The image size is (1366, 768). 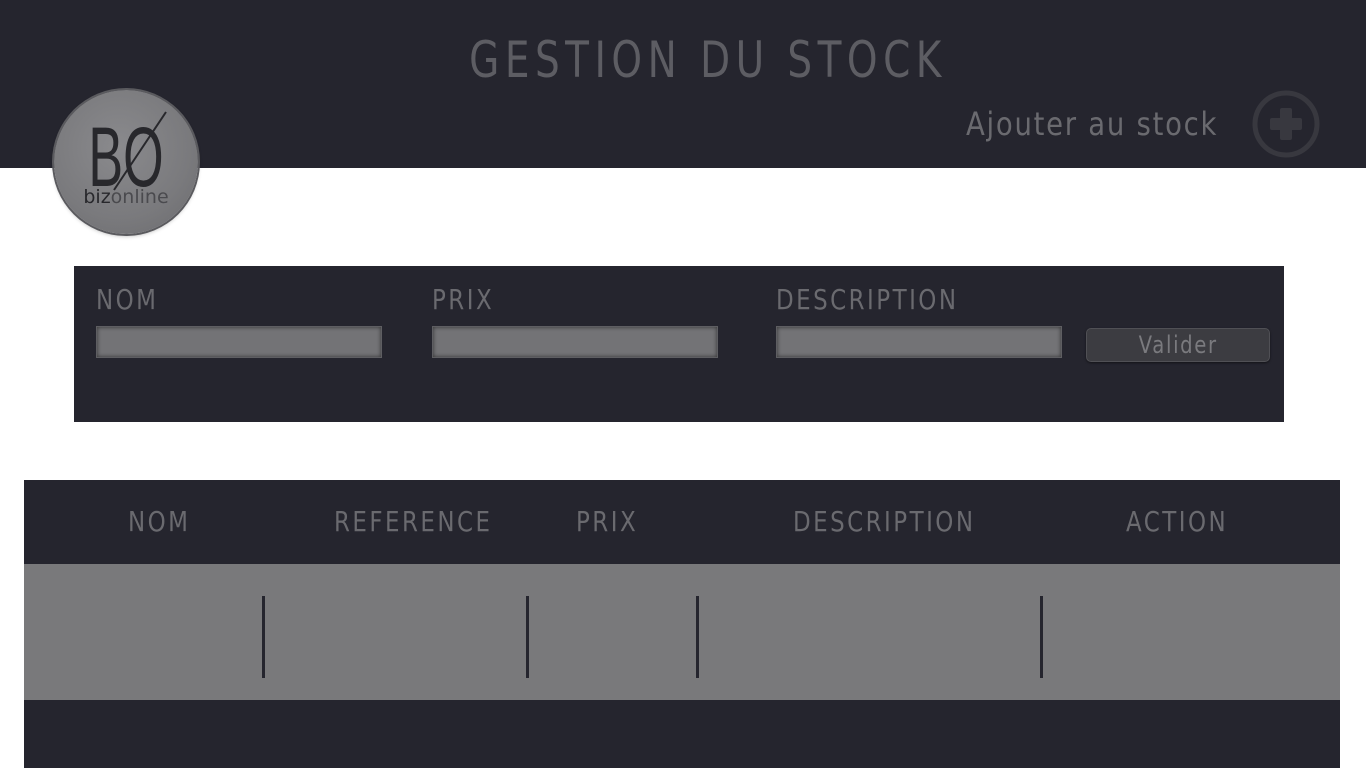 What do you see at coordinates (607, 521) in the screenshot?
I see `col-header-prix: PRIX` at bounding box center [607, 521].